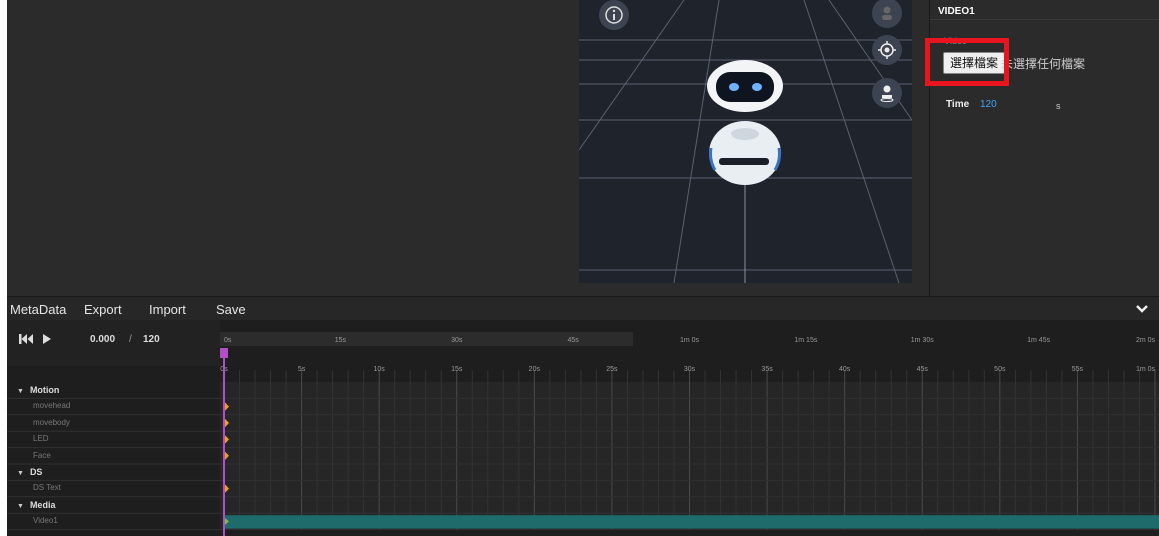  What do you see at coordinates (44, 390) in the screenshot?
I see `track-name: Motion` at bounding box center [44, 390].